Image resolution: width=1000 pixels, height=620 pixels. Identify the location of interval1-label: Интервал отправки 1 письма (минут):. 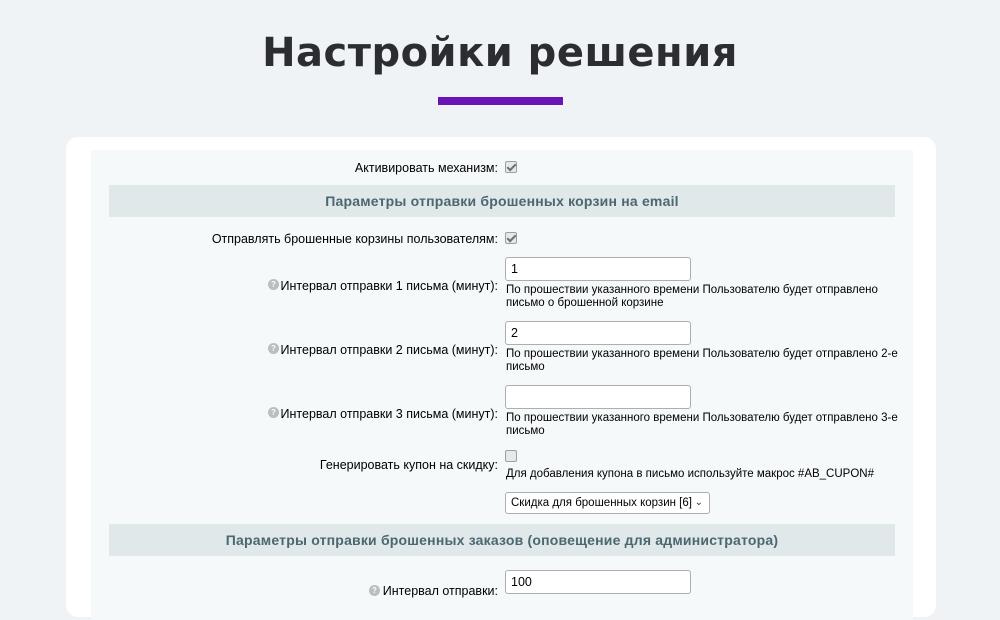
(389, 286).